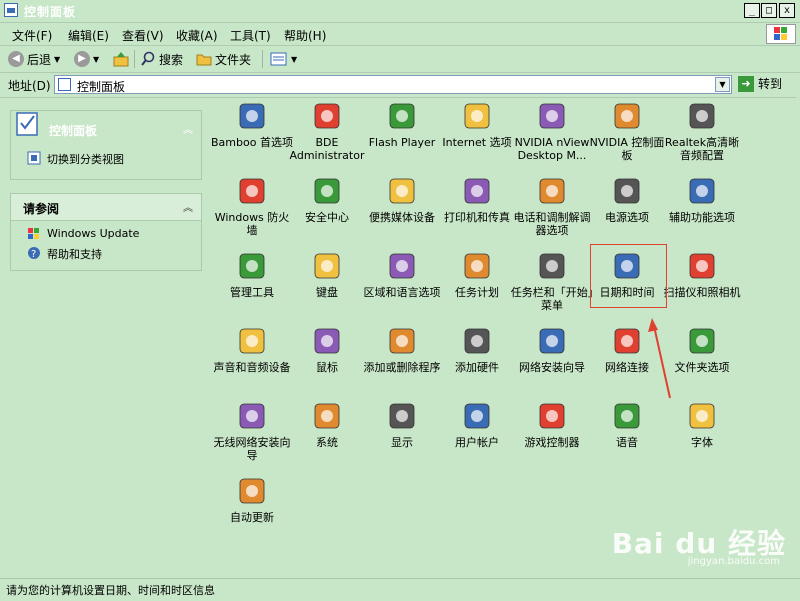 This screenshot has width=800, height=601. What do you see at coordinates (294, 59) in the screenshot?
I see `dropdown-arrow-icon: ▼` at bounding box center [294, 59].